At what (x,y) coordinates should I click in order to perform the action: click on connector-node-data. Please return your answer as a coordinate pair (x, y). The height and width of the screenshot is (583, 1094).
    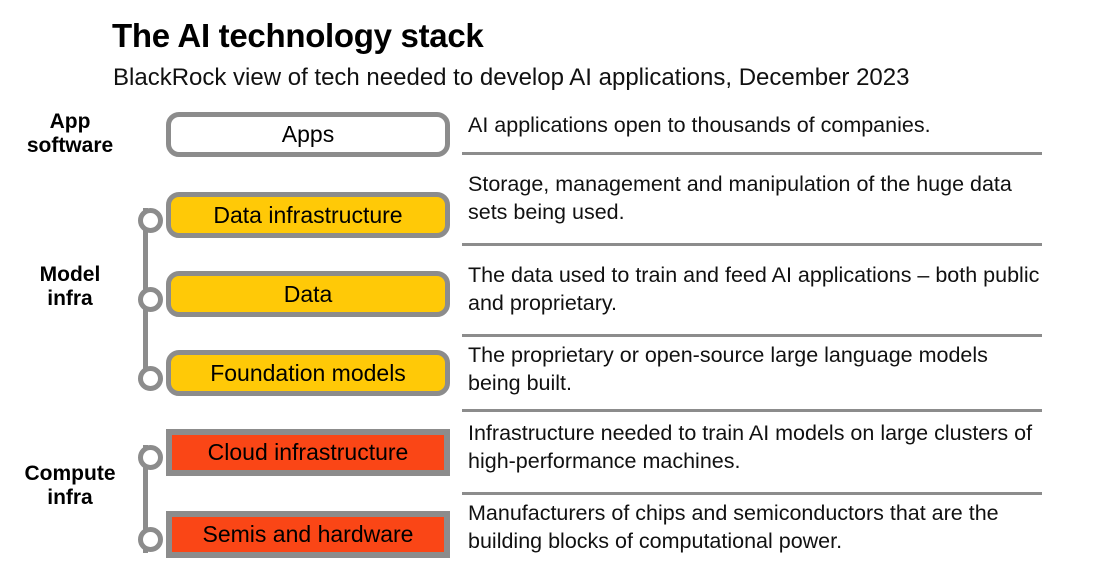
    Looking at the image, I should click on (161, 299).